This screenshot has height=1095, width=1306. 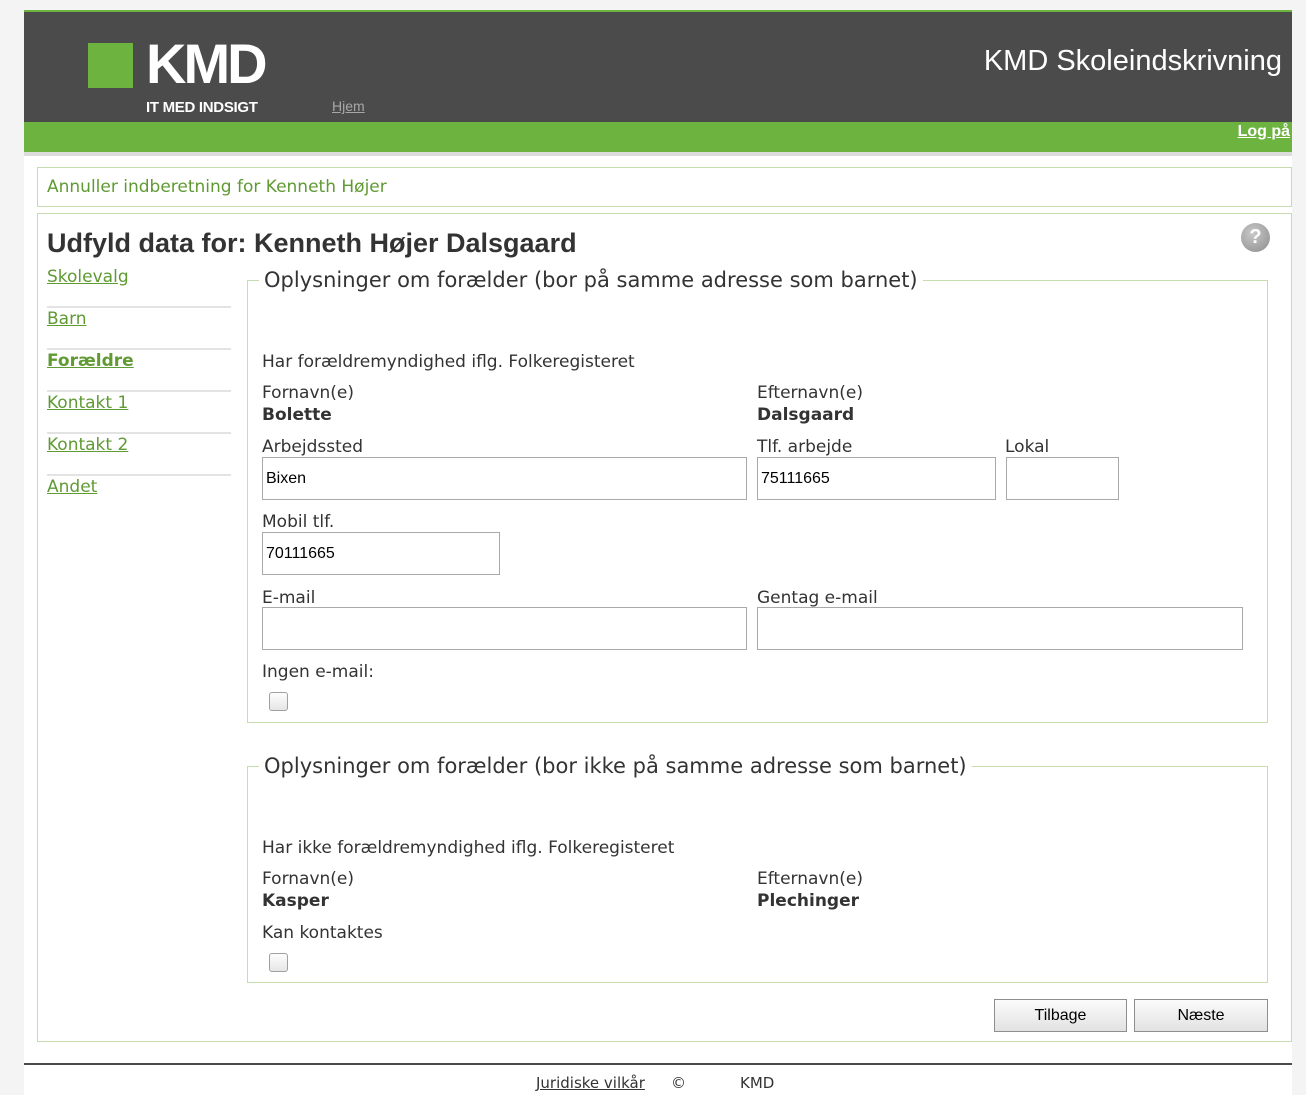 I want to click on legal-terms-link: Juridiske vilkår, so click(x=590, y=1083).